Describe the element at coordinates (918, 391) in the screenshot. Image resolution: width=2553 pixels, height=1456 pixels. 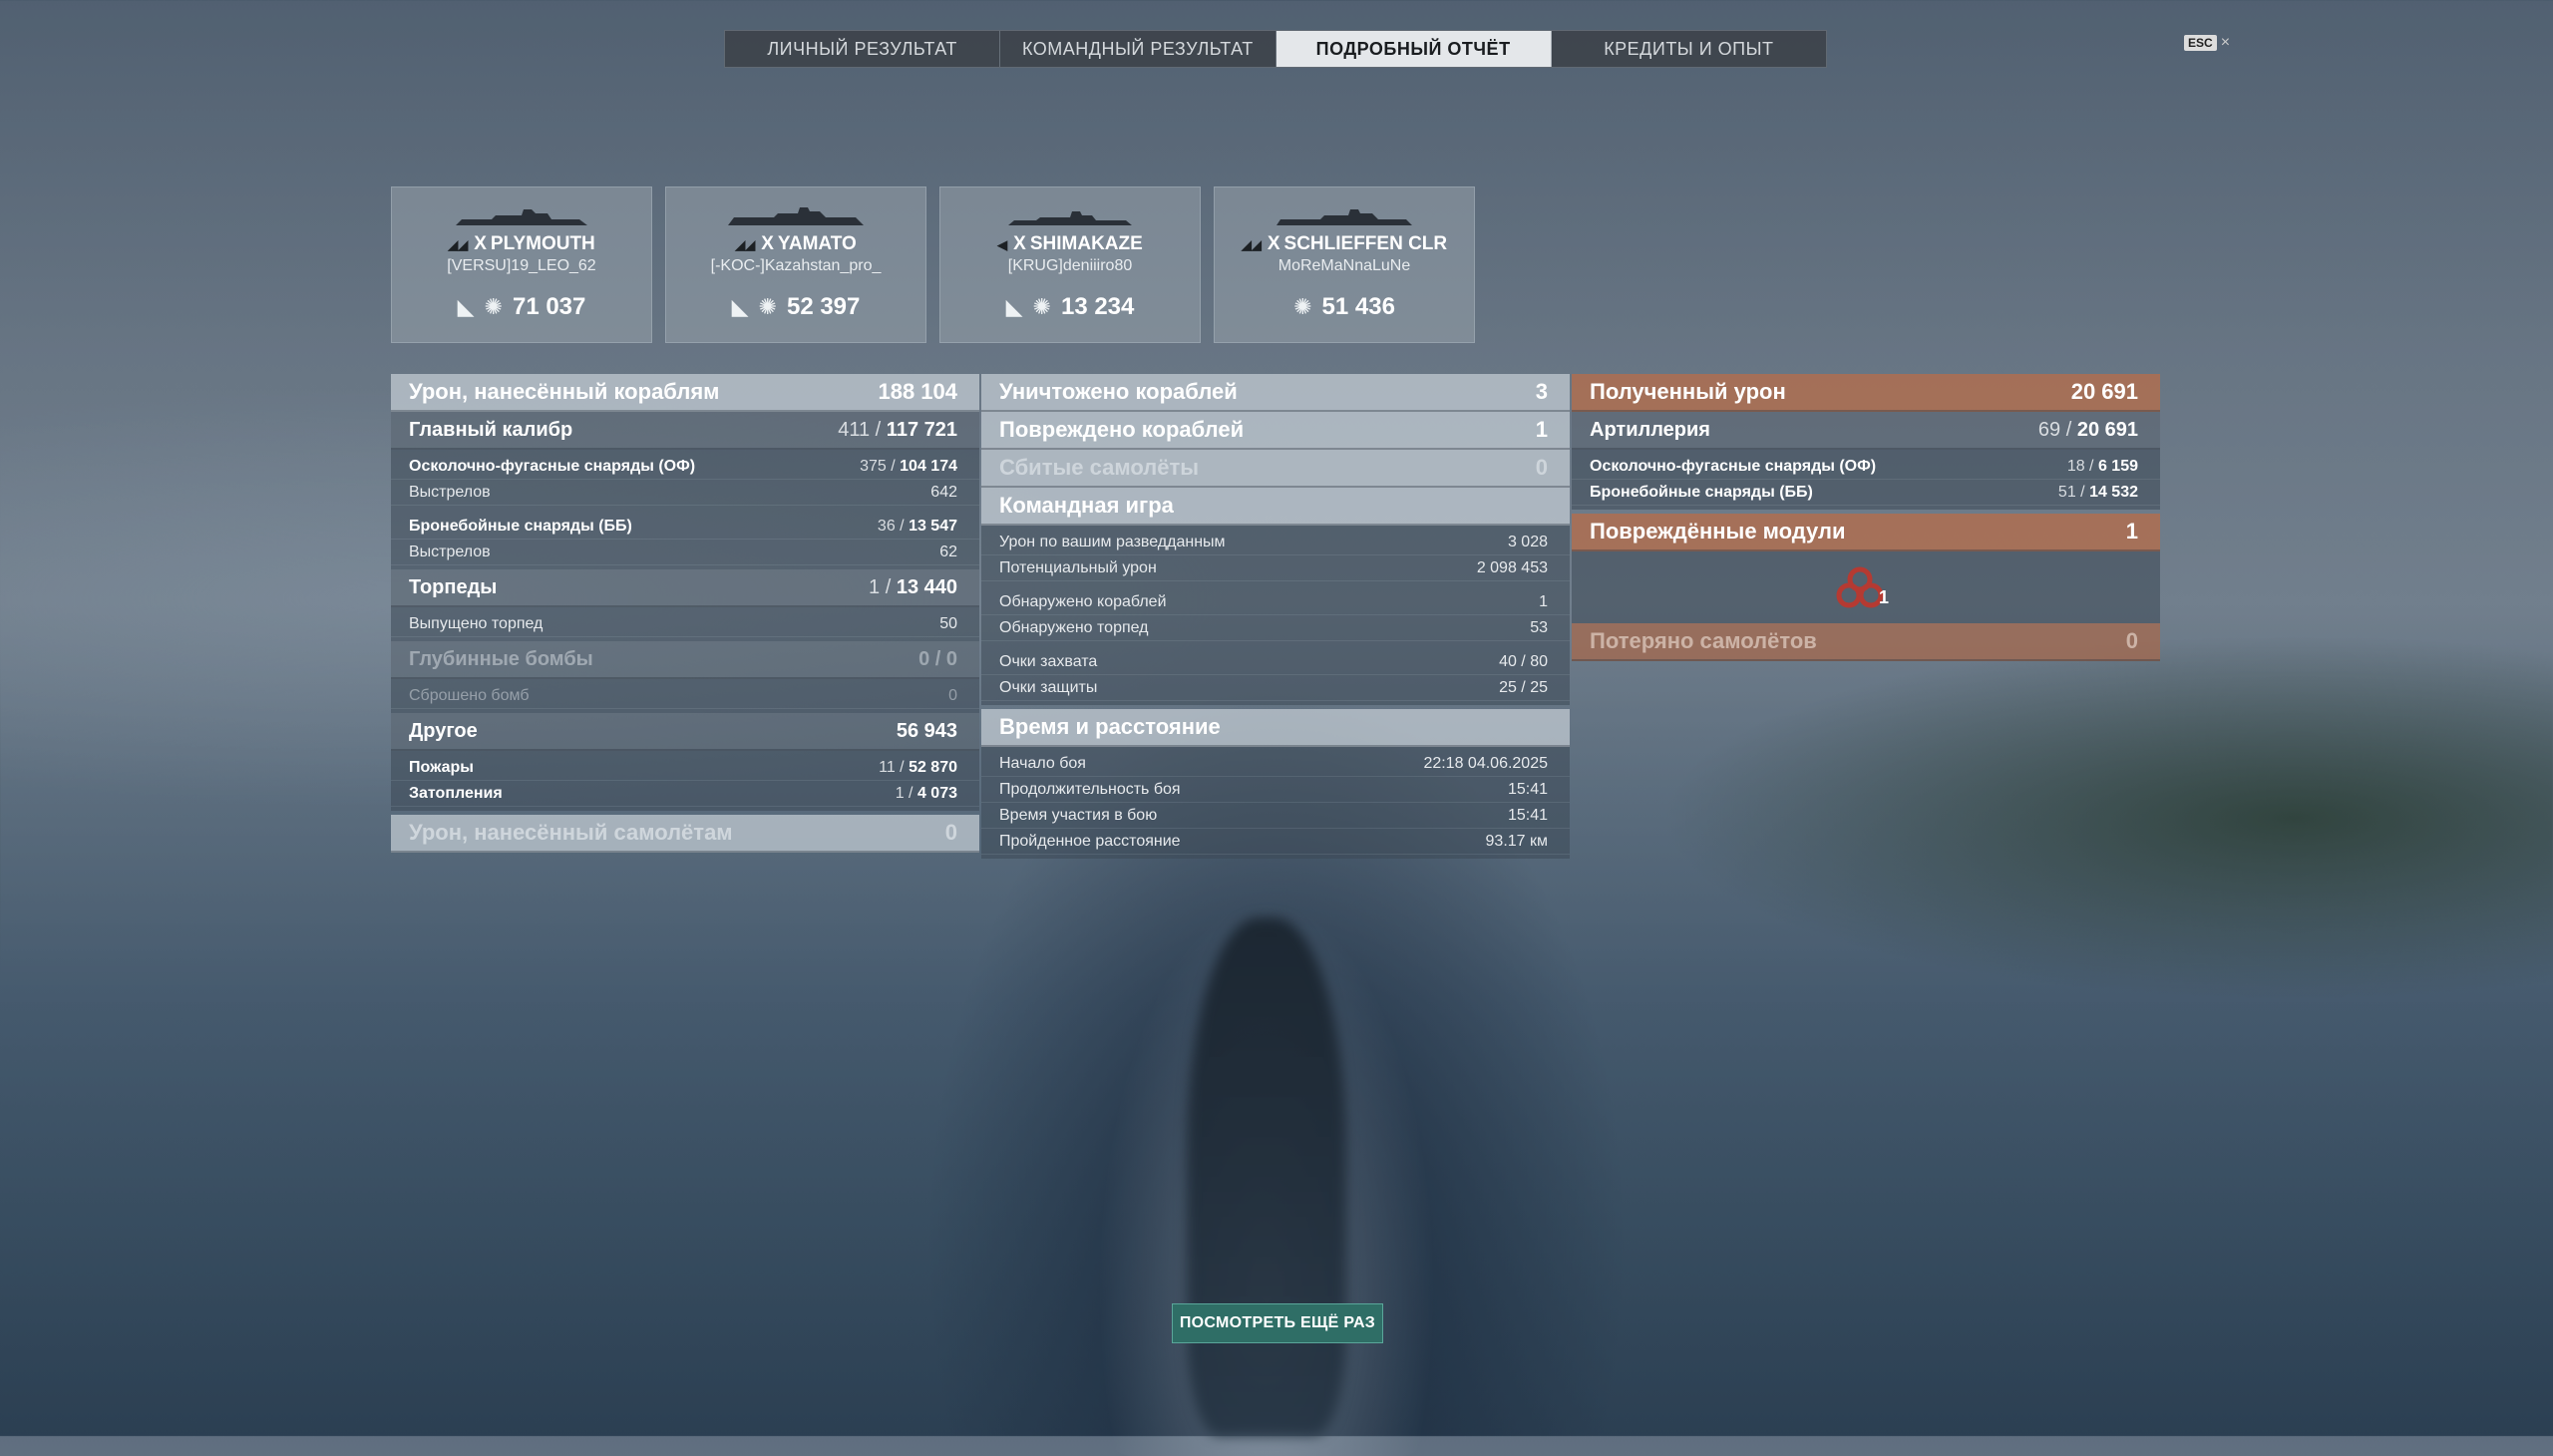
I see `ship-damage-total: 188 104` at that location.